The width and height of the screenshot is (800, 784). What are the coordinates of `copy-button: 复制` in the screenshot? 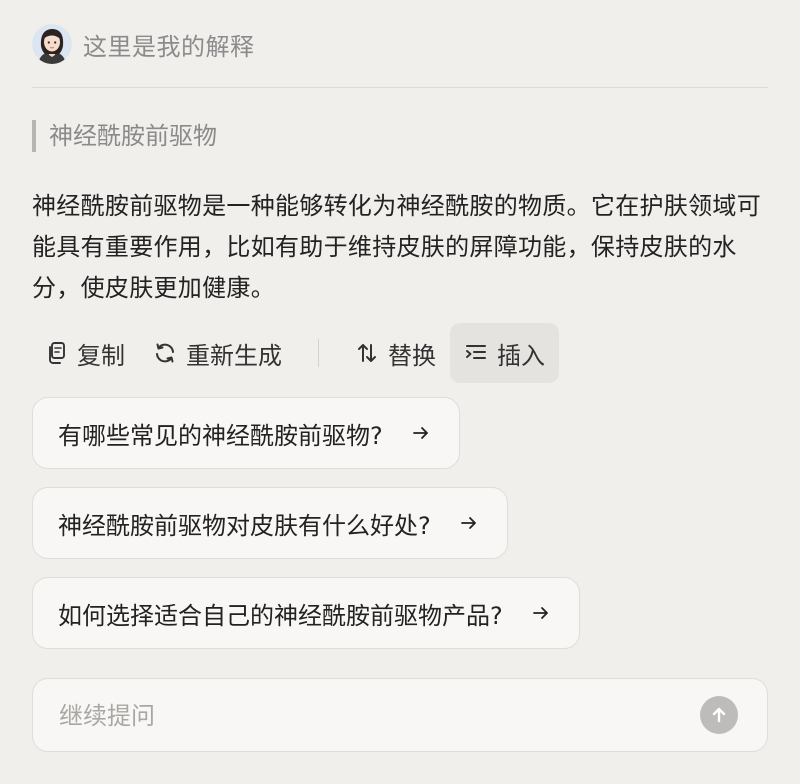 It's located at (85, 353).